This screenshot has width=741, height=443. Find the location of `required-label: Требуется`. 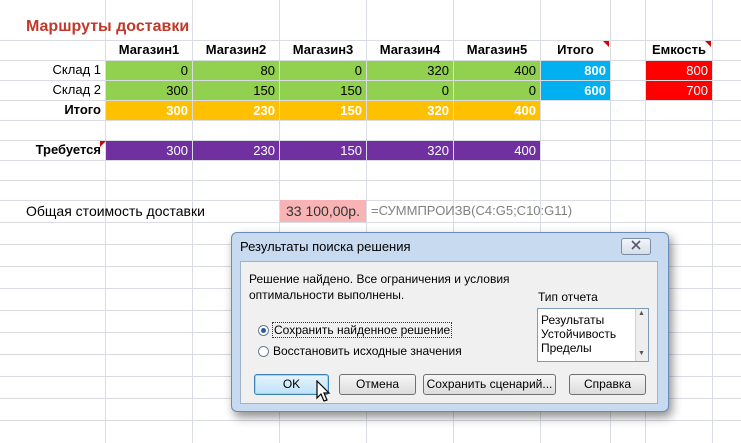

required-label: Требуется is located at coordinates (52, 150).